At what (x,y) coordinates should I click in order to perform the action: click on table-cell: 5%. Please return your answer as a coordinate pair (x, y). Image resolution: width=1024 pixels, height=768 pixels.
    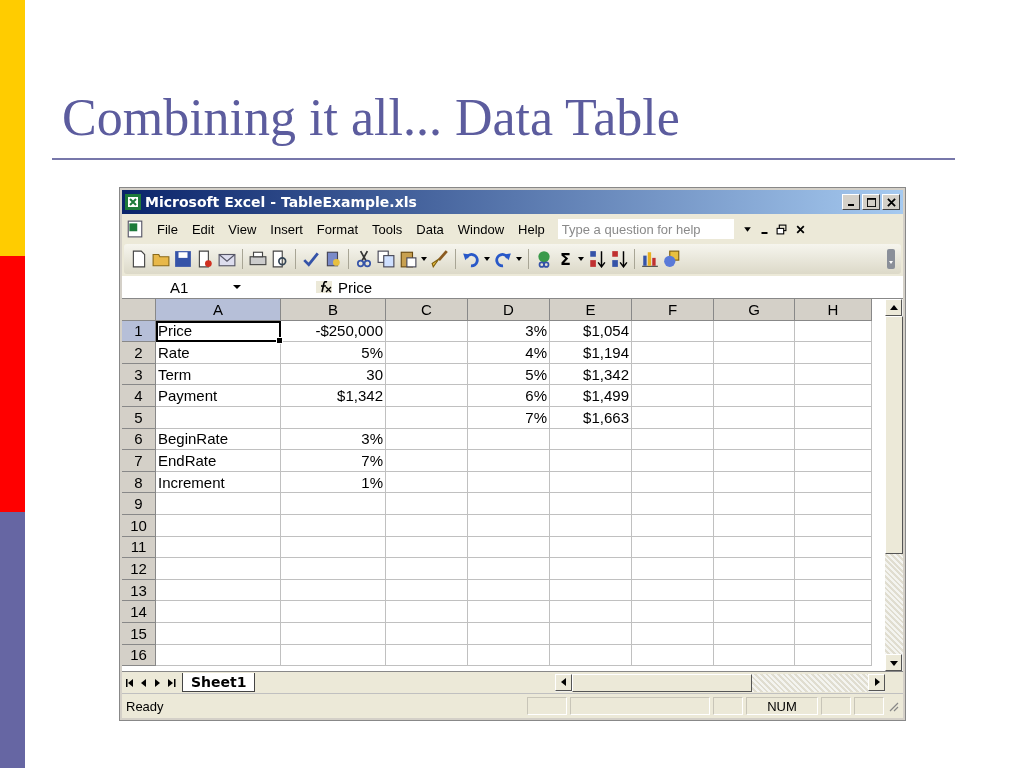
    Looking at the image, I should click on (509, 374).